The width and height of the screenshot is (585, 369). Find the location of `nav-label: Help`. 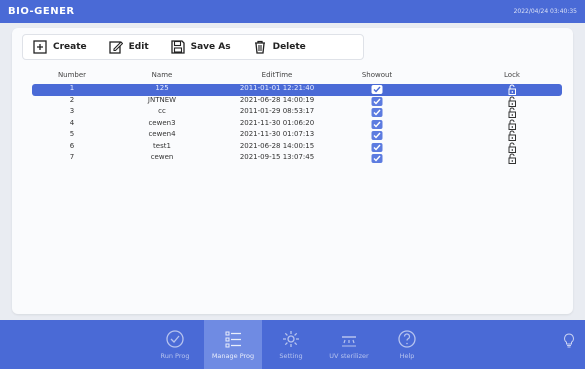

nav-label: Help is located at coordinates (407, 356).